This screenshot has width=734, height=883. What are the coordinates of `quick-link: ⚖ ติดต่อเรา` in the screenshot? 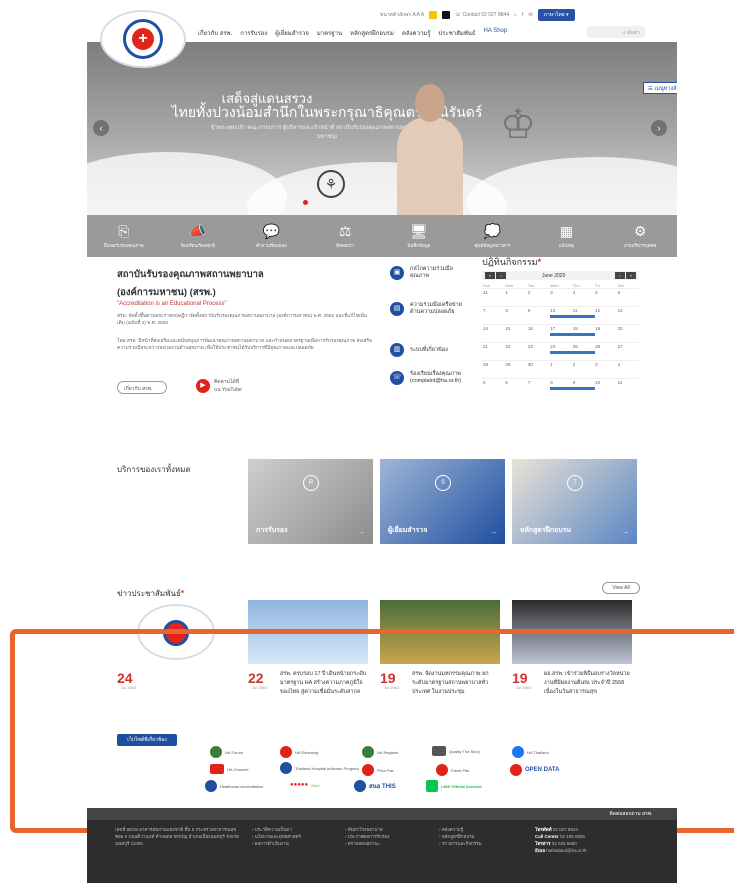 It's located at (345, 236).